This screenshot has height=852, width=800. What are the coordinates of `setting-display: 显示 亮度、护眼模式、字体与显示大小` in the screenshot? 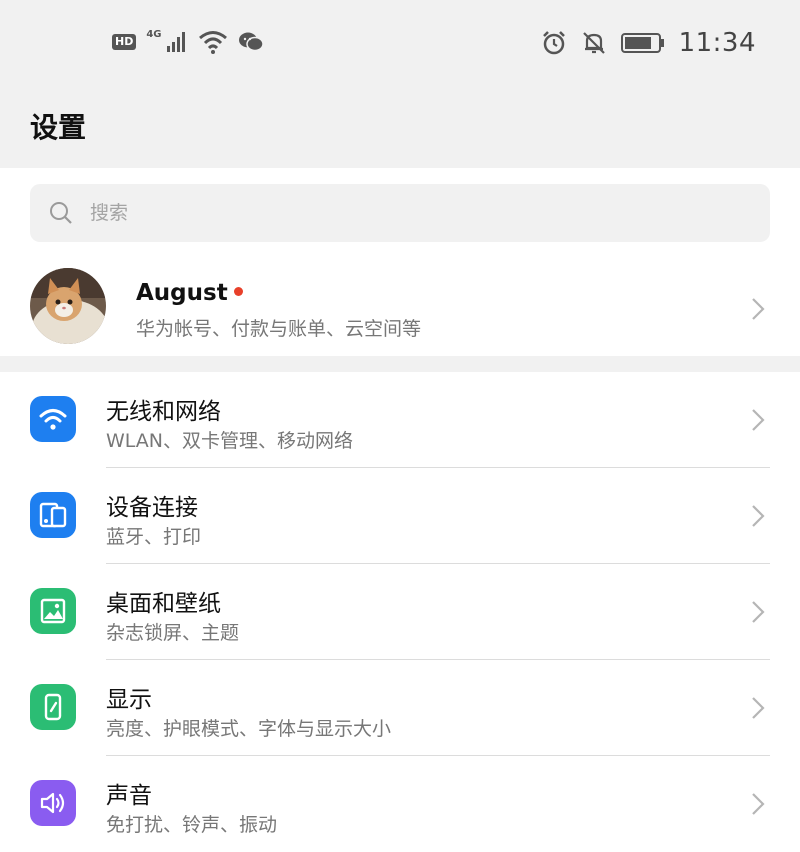 It's located at (400, 708).